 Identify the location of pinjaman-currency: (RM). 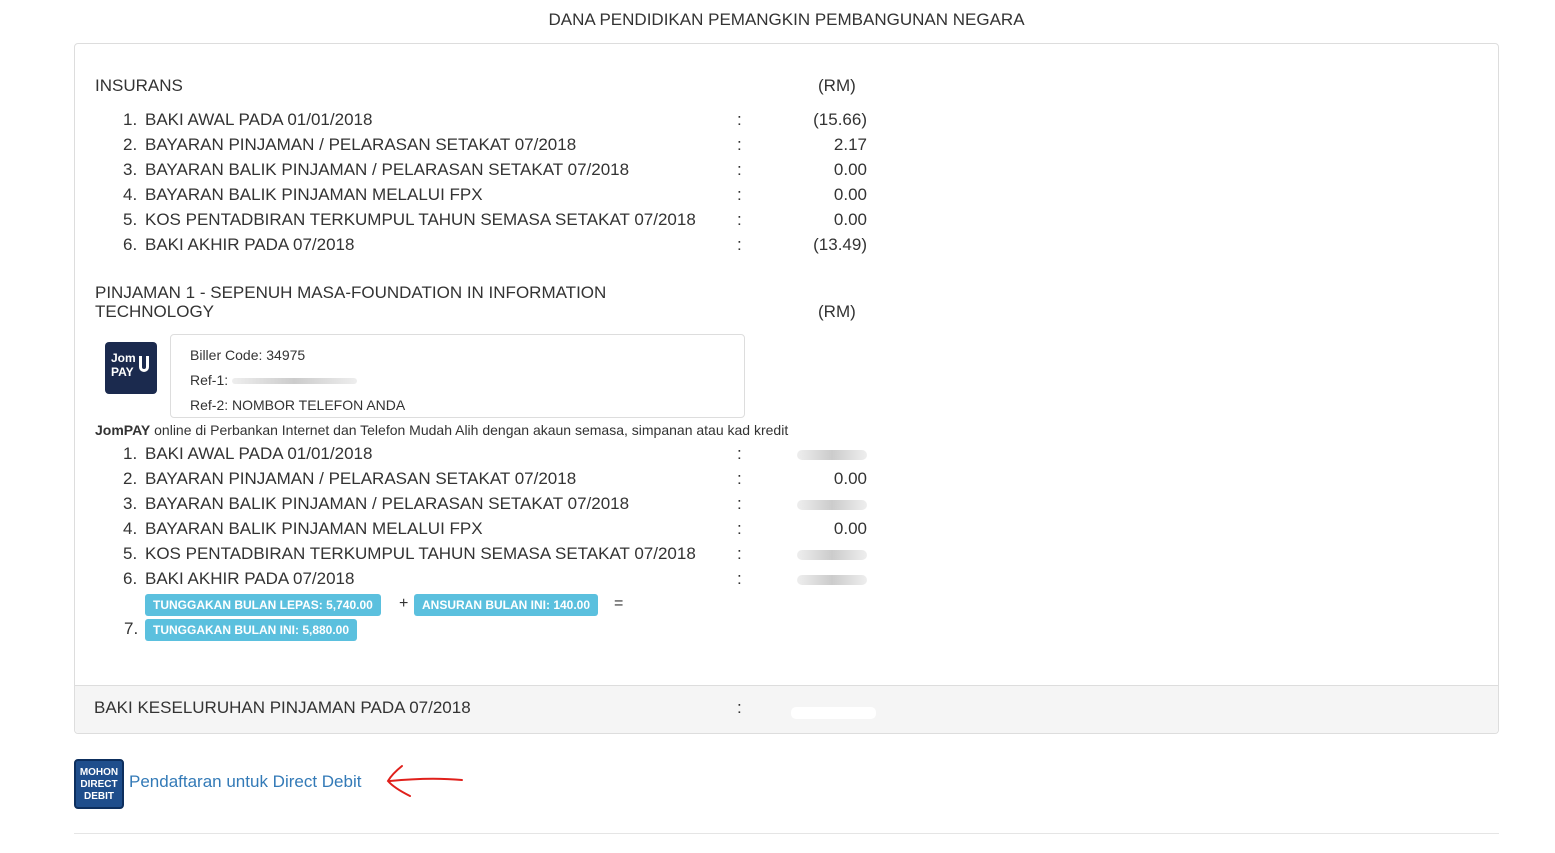
(837, 311).